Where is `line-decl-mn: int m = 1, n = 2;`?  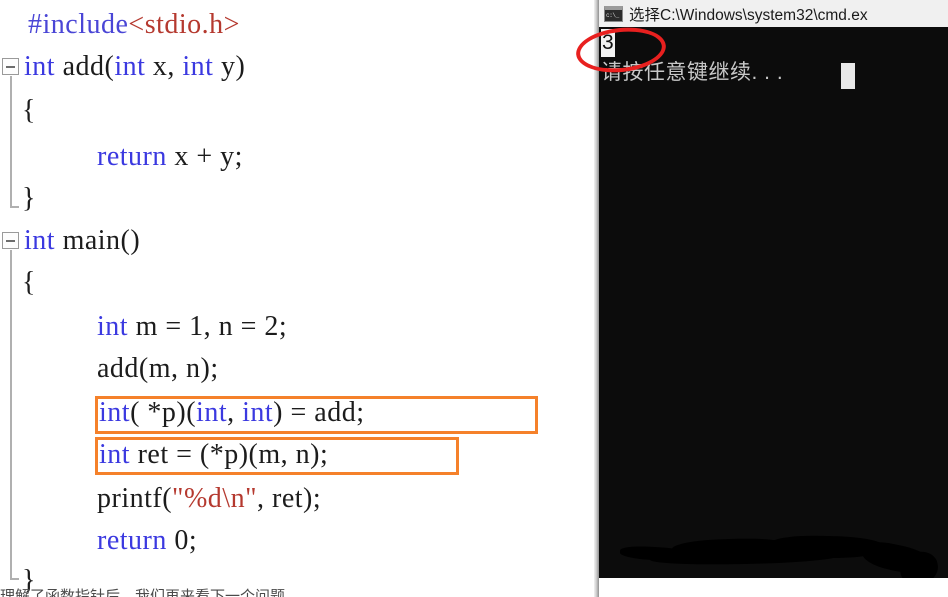 line-decl-mn: int m = 1, n = 2; is located at coordinates (192, 327).